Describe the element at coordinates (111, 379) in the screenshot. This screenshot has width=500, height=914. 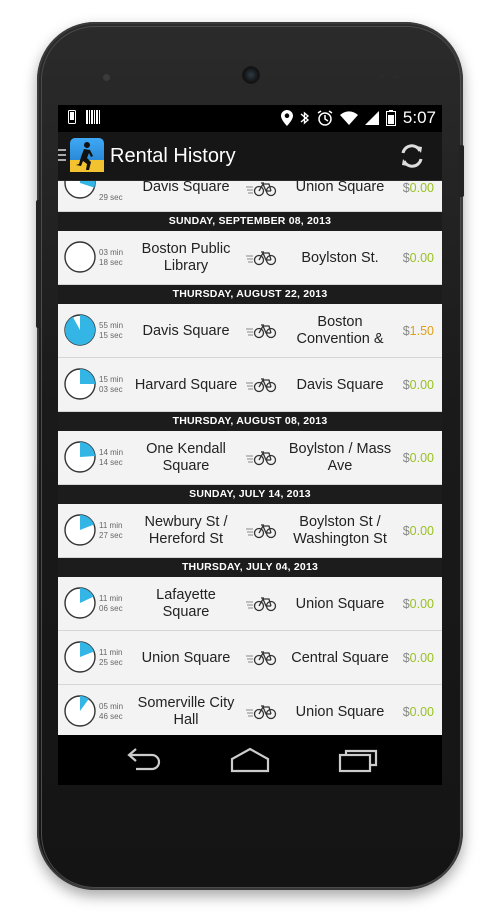
I see `duration-minutes: 15 min` at that location.